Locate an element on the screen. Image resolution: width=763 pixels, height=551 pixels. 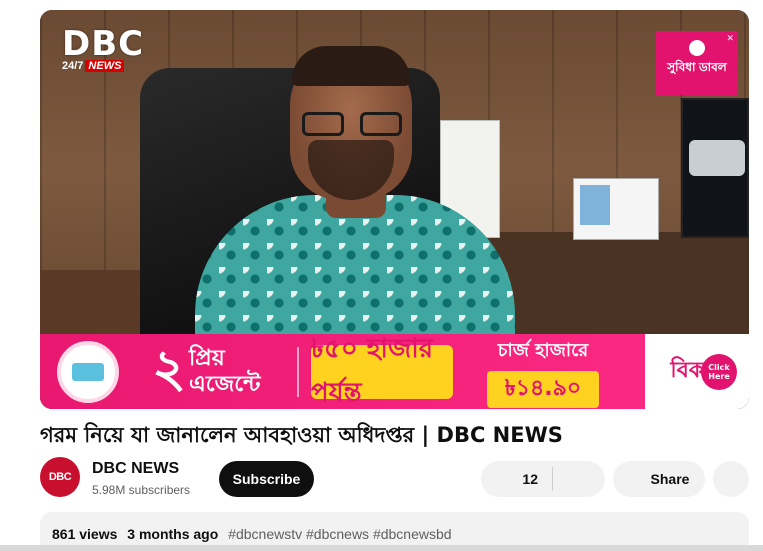
video-person-glasses is located at coordinates (352, 124).